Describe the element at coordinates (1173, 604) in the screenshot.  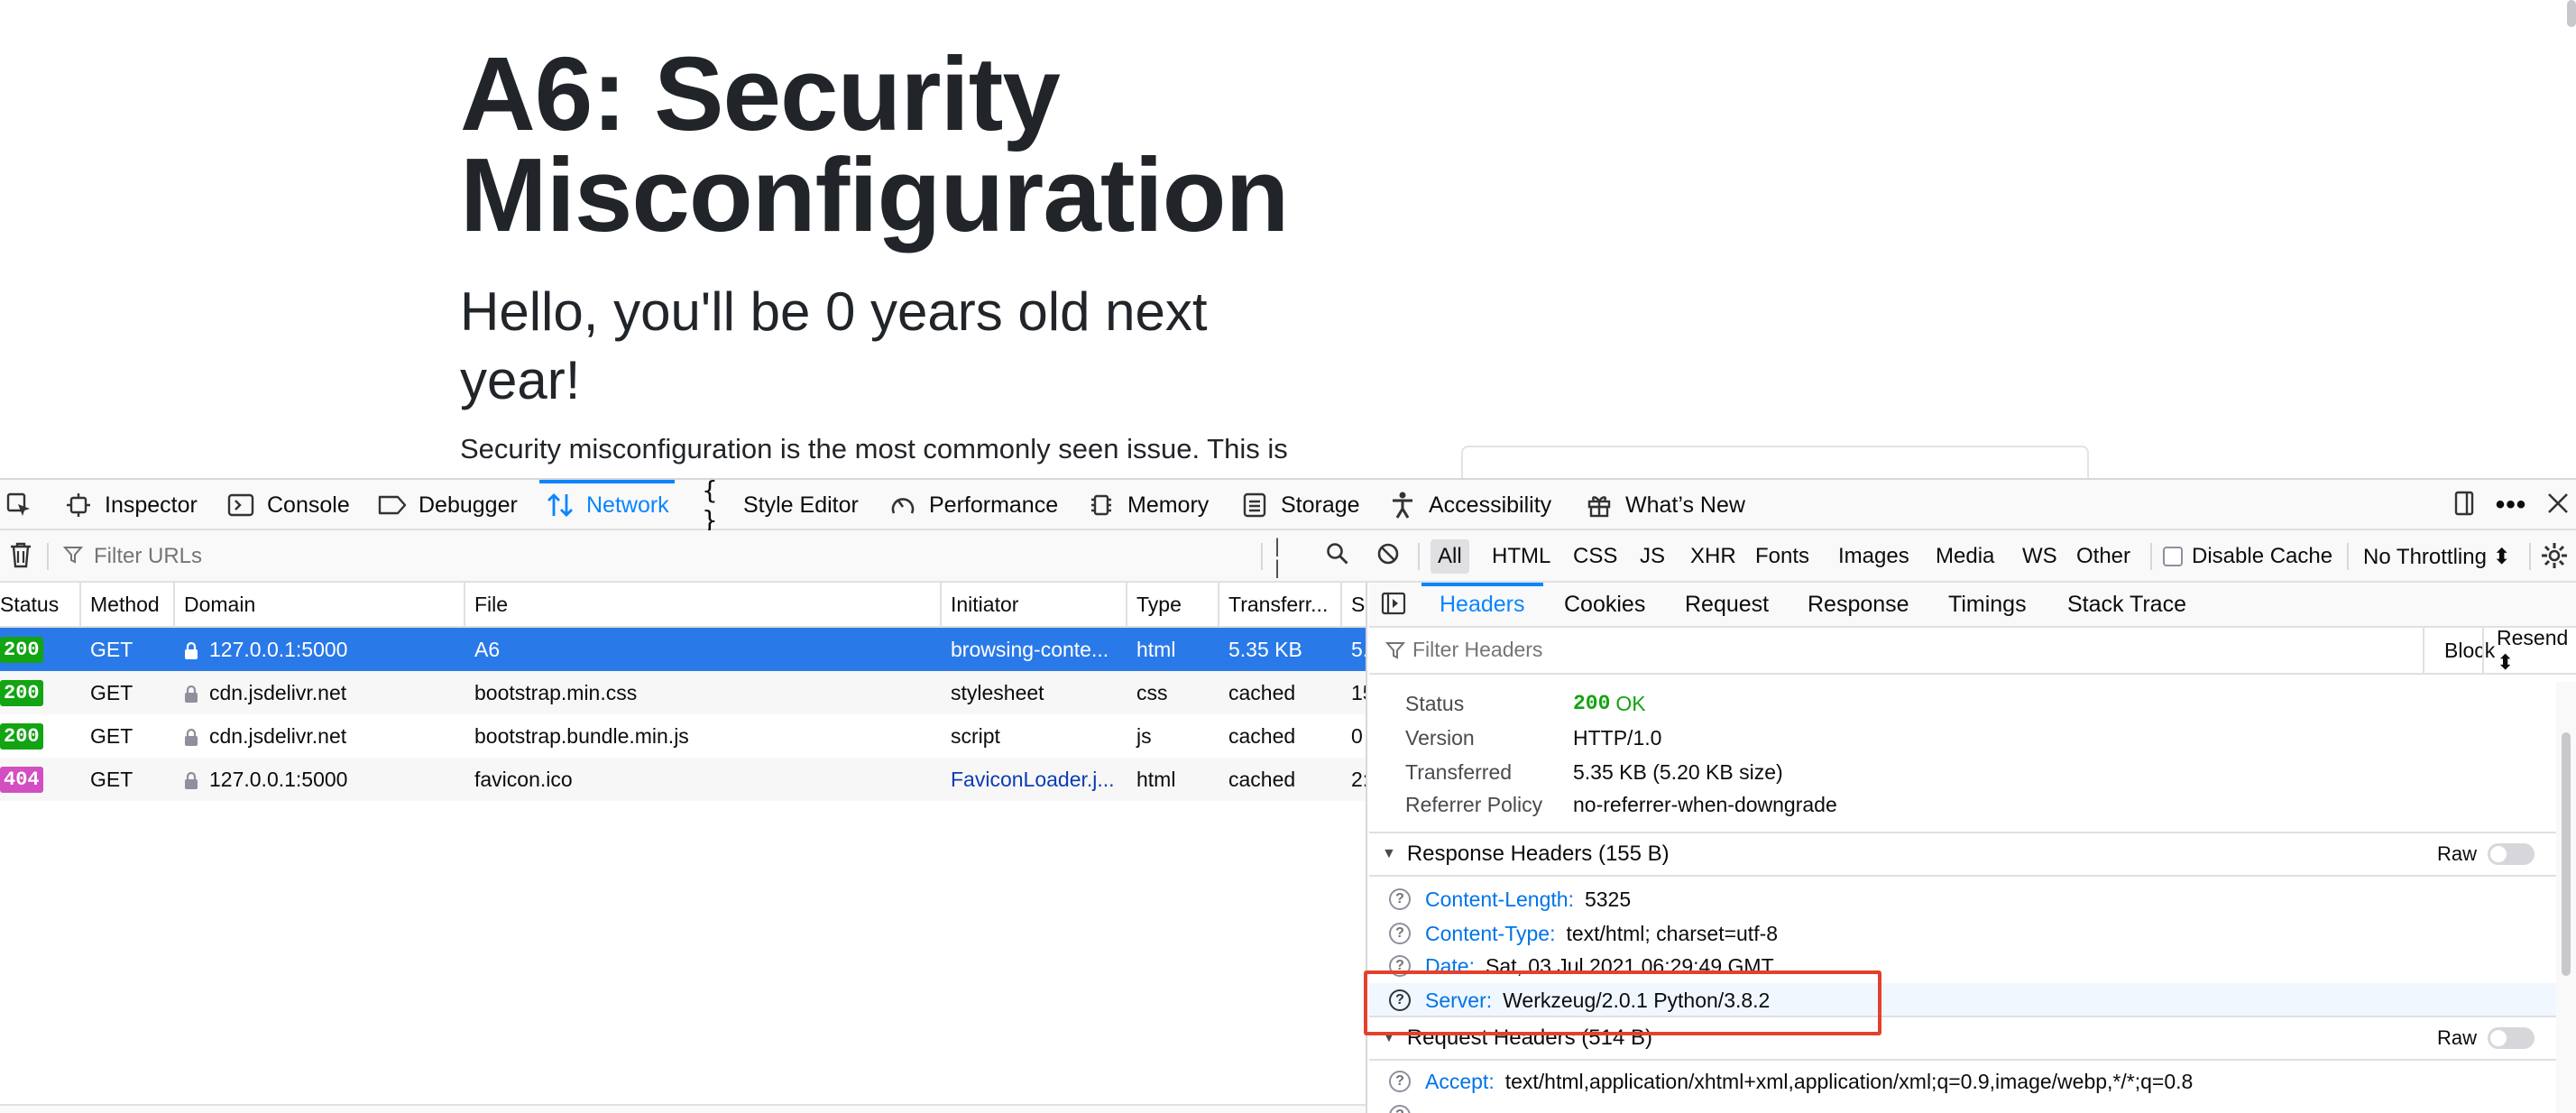
I see `column-type: Type` at that location.